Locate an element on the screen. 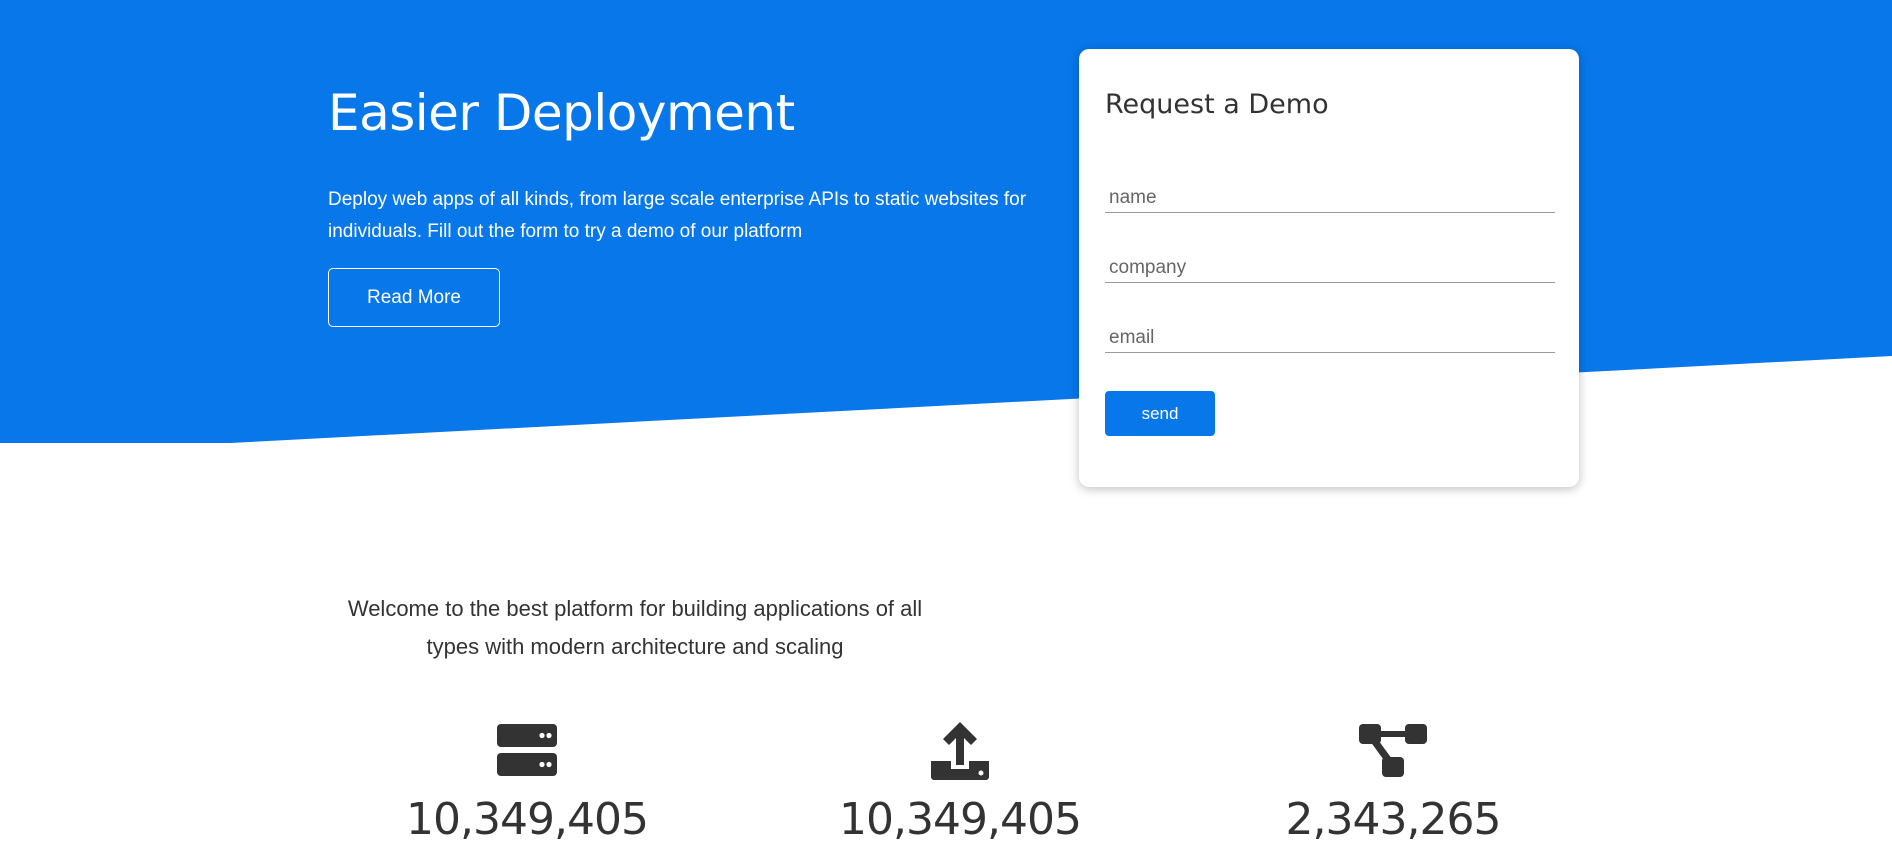  stat-network: 2,343,265 is located at coordinates (1393, 783).